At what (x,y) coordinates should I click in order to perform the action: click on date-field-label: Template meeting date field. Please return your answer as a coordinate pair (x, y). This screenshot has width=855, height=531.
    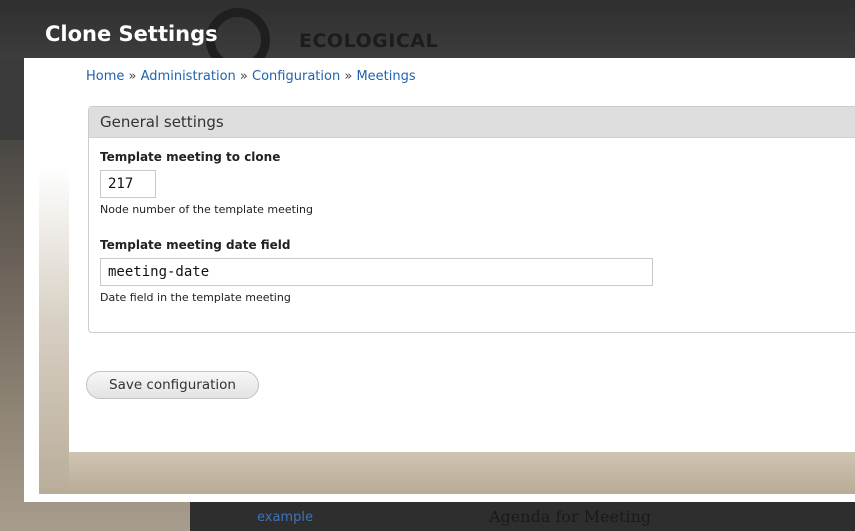
    Looking at the image, I should click on (195, 245).